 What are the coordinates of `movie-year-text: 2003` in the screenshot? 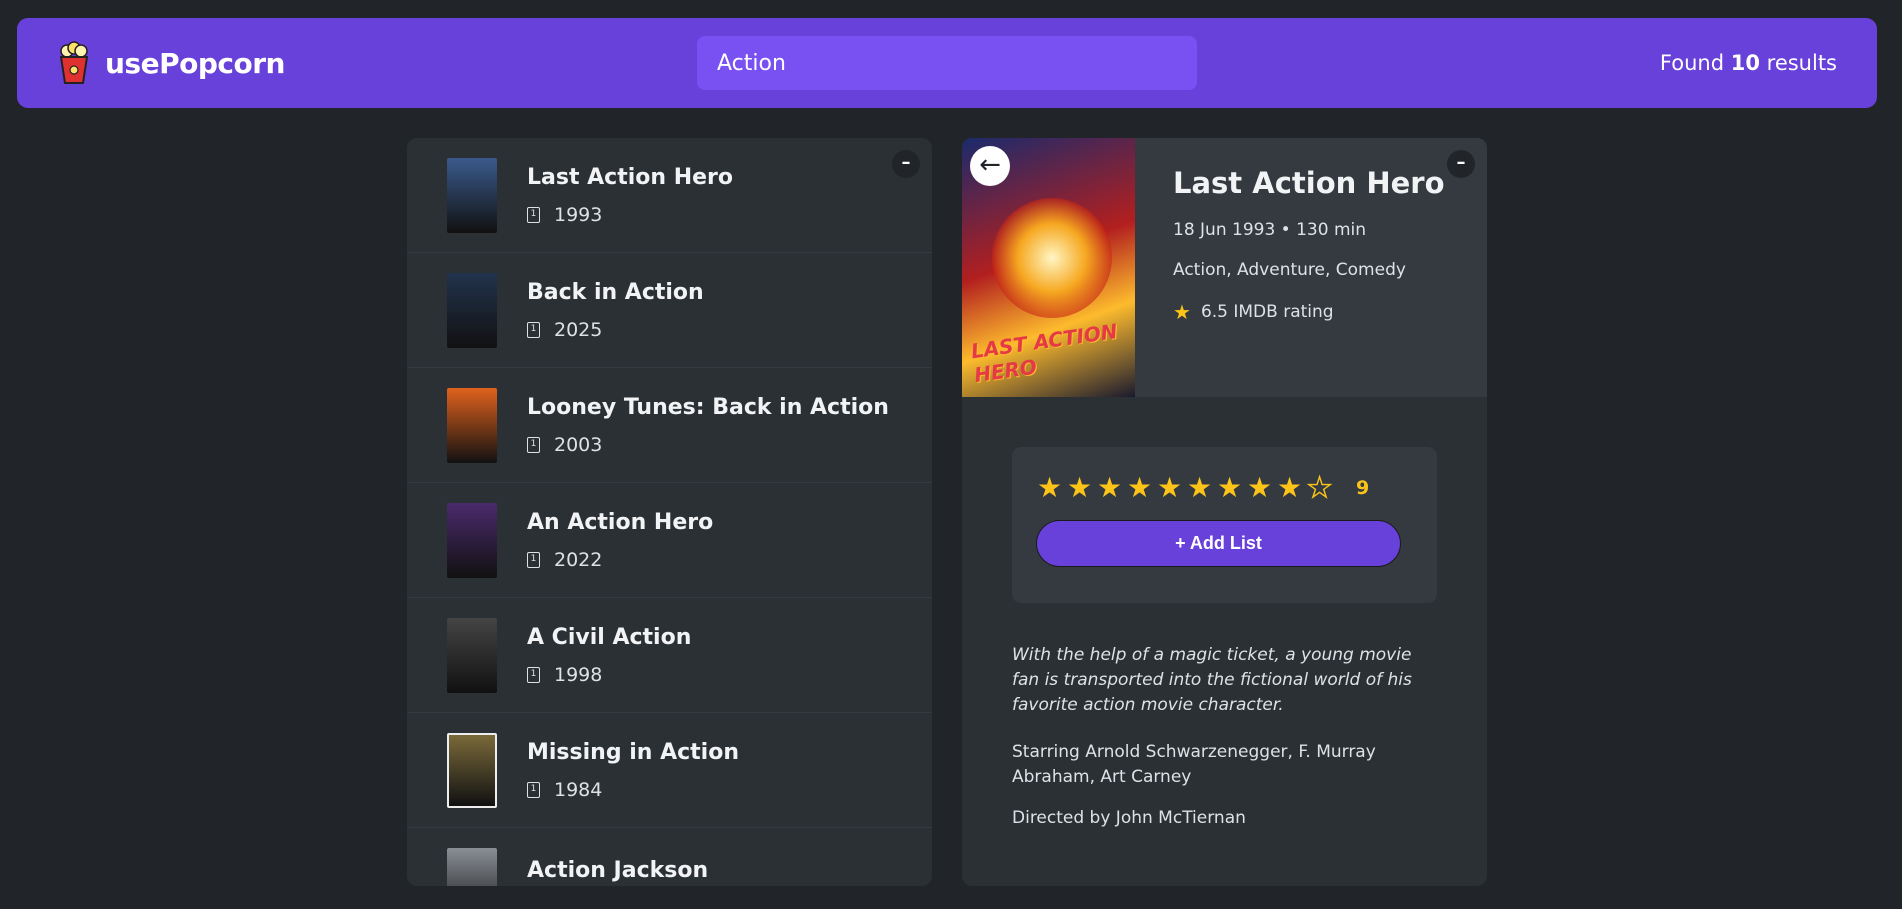 It's located at (578, 444).